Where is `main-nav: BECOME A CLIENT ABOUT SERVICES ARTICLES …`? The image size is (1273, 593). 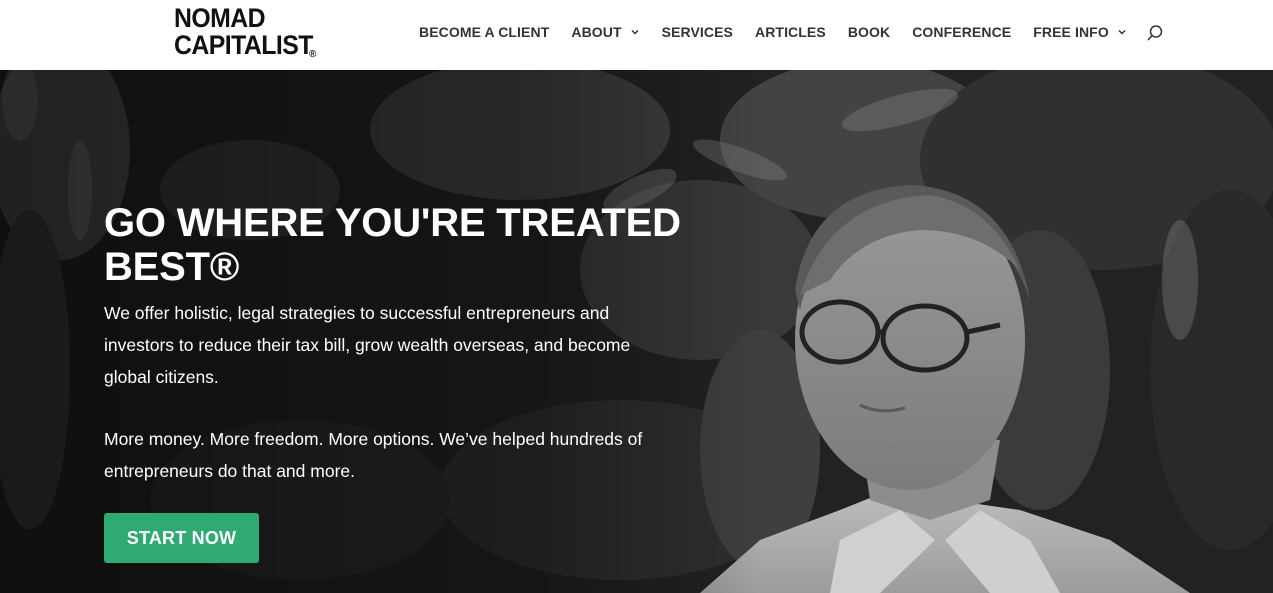 main-nav: BECOME A CLIENT ABOUT SERVICES ARTICLES … is located at coordinates (791, 32).